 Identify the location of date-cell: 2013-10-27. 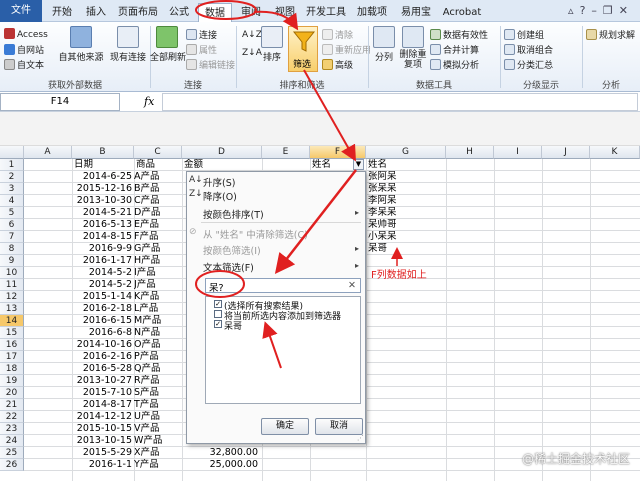
(102, 381).